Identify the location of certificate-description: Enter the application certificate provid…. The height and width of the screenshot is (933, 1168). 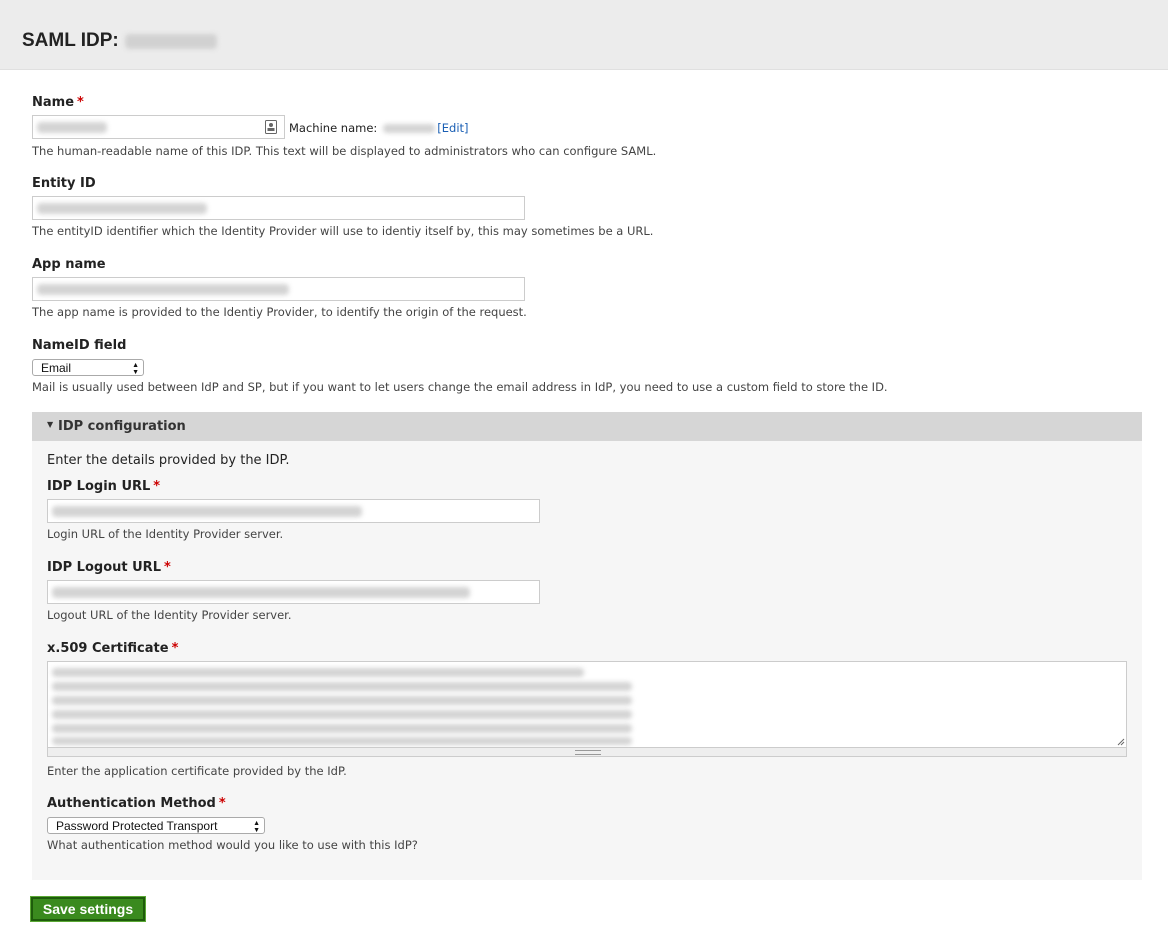
(197, 771).